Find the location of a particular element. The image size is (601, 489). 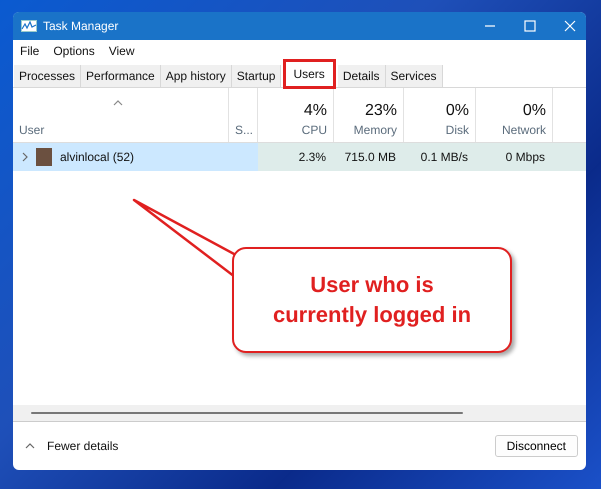

table-cell: 0.1 MB/s is located at coordinates (440, 157).